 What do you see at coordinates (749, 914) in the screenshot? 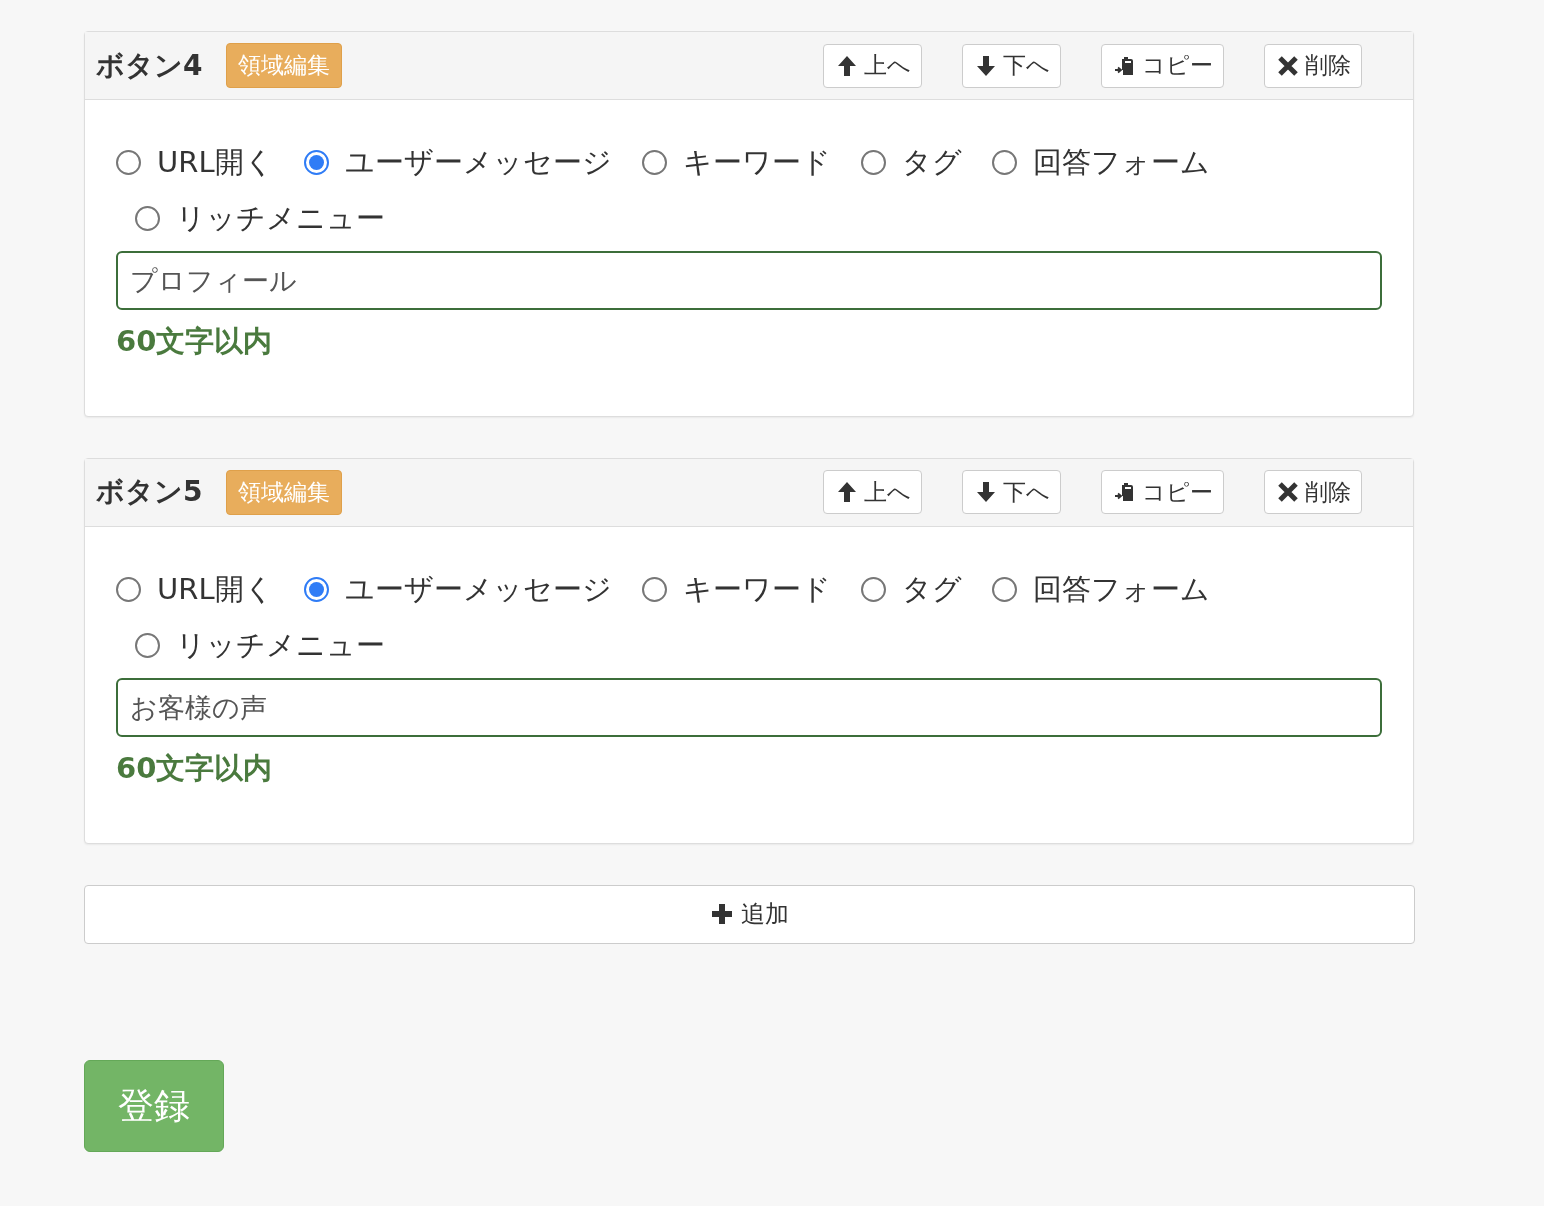
I see `add-button: 追加` at bounding box center [749, 914].